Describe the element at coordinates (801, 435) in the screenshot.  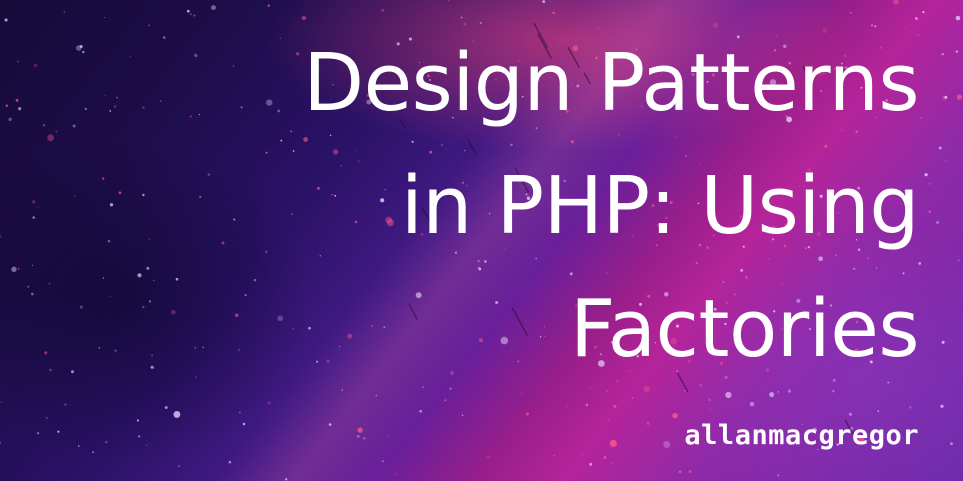
I see `author-name: allanmacgregor` at that location.